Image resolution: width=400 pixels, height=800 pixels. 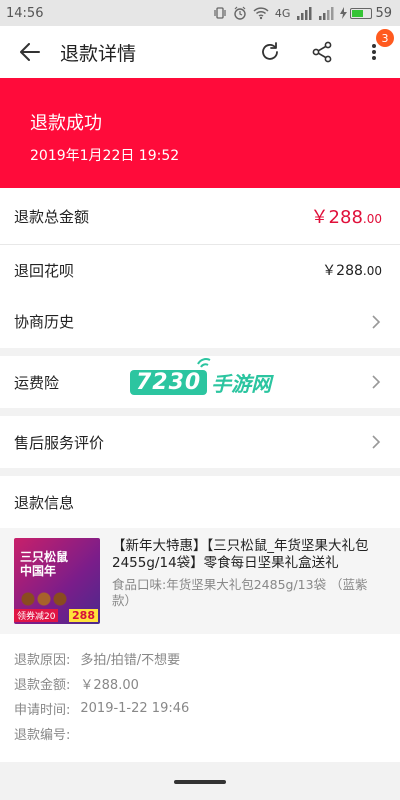 I want to click on refund-reason-value: 多拍/拍错/不想要, so click(x=130, y=660).